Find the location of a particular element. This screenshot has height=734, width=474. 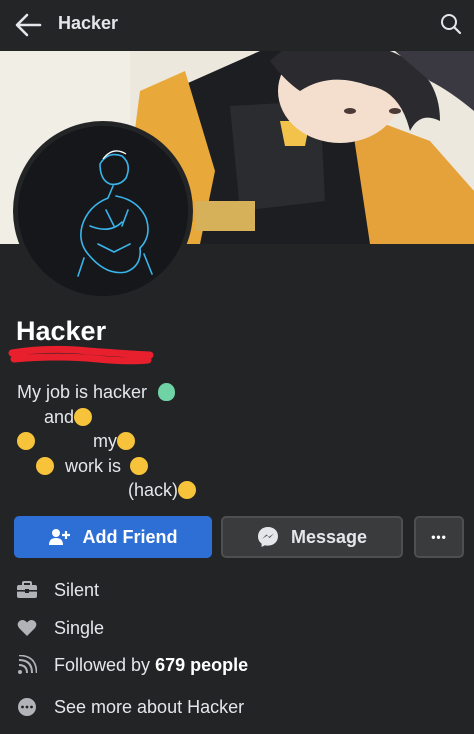

info-followers: Followed by 679 people is located at coordinates (131, 665).